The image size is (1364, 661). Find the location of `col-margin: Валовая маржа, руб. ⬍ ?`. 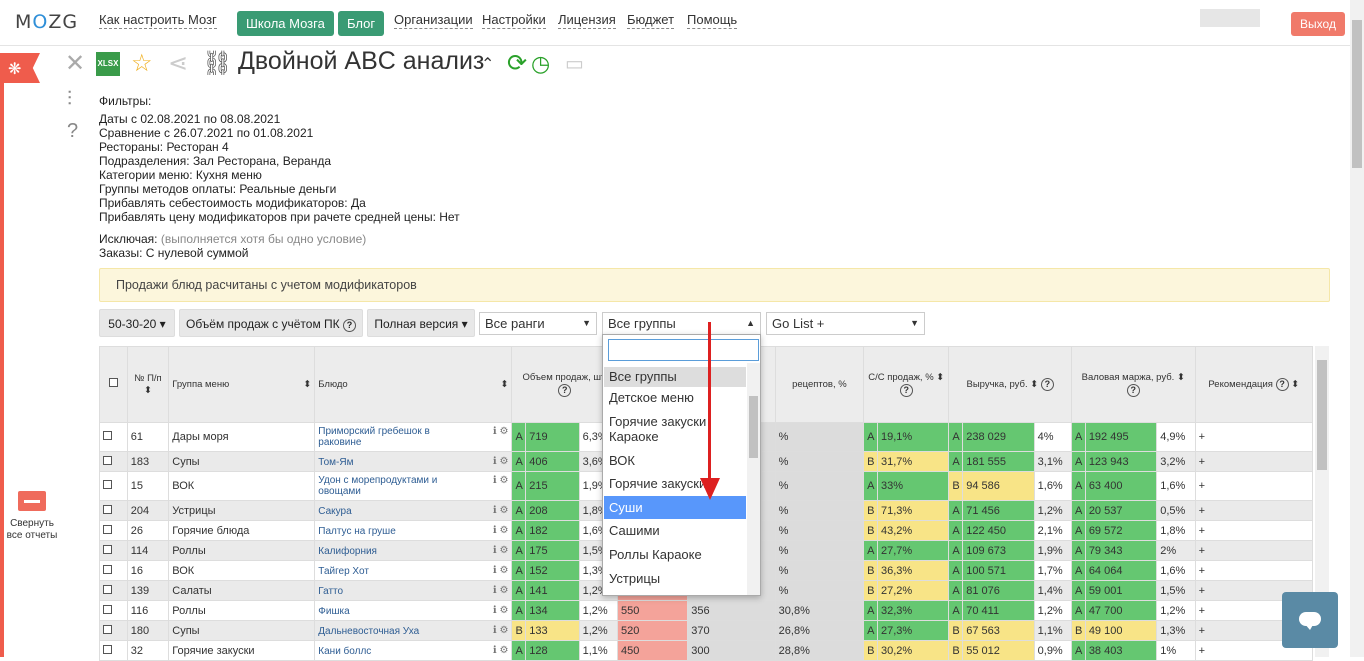

col-margin: Валовая маржа, руб. ⬍ ? is located at coordinates (1133, 384).